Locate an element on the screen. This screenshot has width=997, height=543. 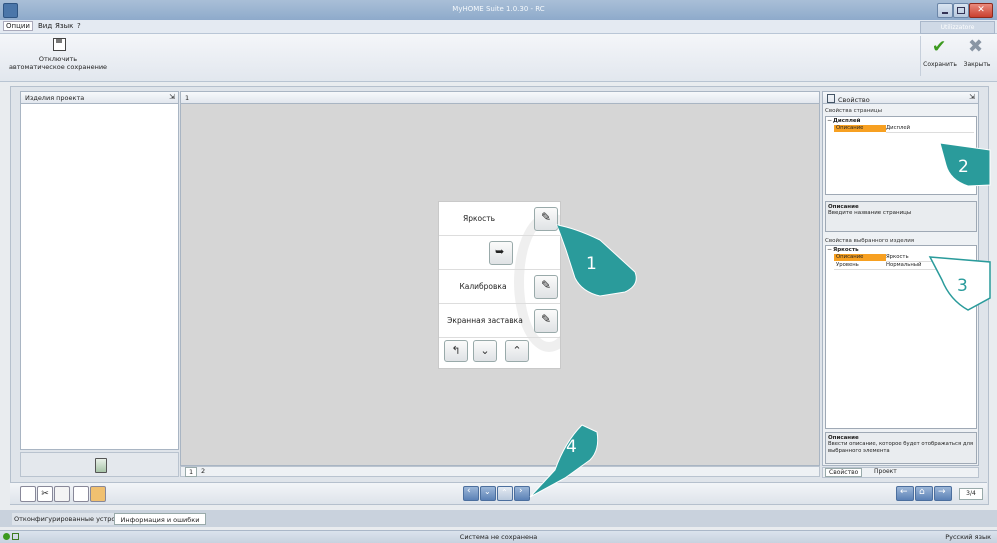
callout-2-number: 2 is located at coordinates (963, 167).